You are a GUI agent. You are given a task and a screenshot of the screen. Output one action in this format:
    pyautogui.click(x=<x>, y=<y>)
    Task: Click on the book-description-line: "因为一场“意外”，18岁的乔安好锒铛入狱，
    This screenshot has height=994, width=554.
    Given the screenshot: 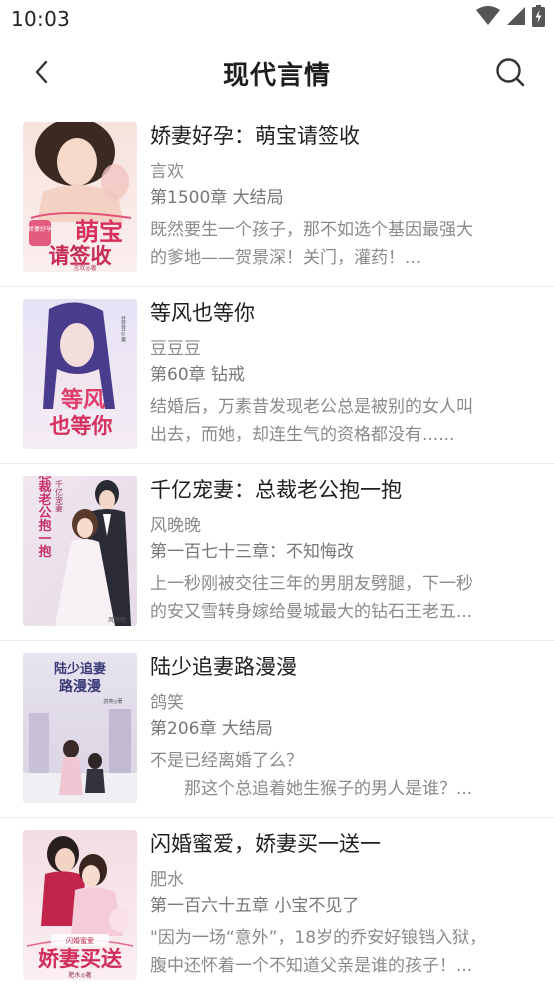 What is the action you would take?
    pyautogui.click(x=318, y=938)
    